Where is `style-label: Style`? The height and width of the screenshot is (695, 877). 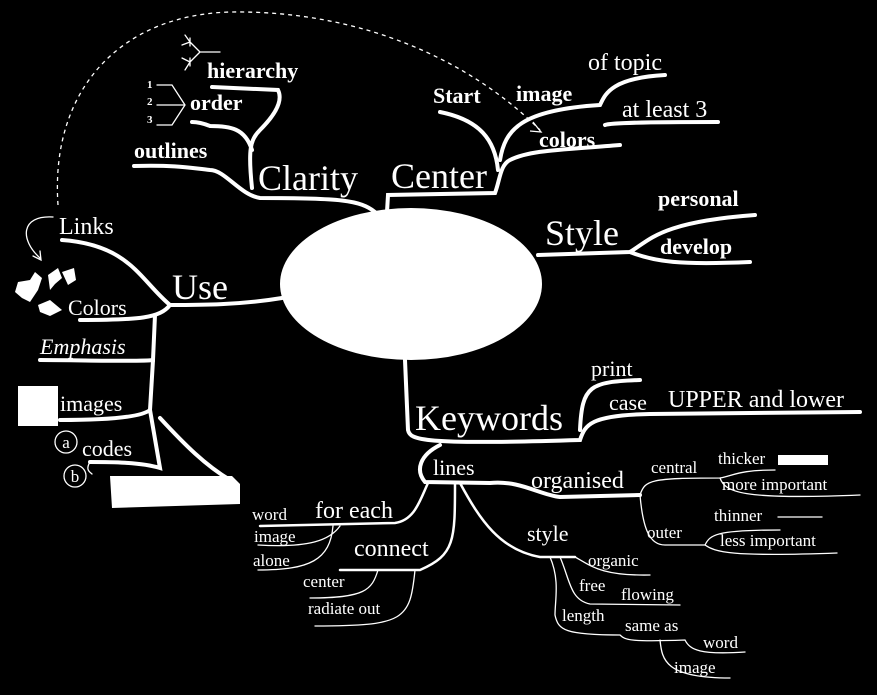
style-label: Style is located at coordinates (582, 233).